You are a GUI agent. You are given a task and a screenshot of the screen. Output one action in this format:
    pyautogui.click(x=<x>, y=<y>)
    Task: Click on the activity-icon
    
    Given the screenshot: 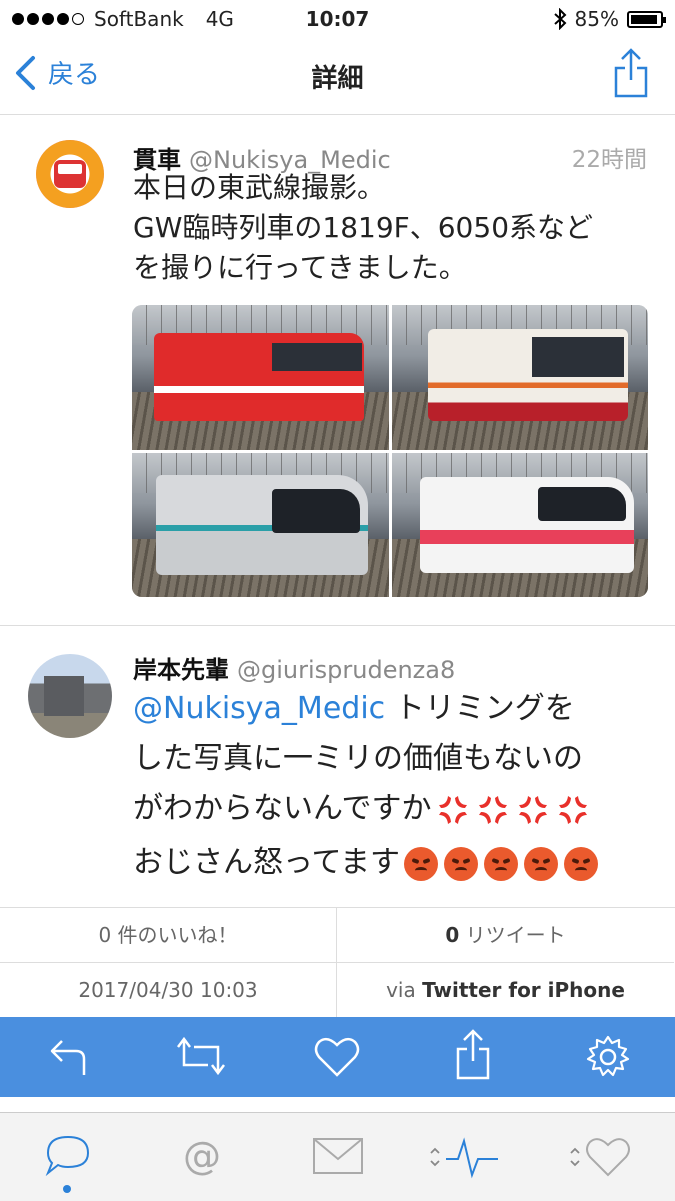 What is the action you would take?
    pyautogui.click(x=464, y=1158)
    